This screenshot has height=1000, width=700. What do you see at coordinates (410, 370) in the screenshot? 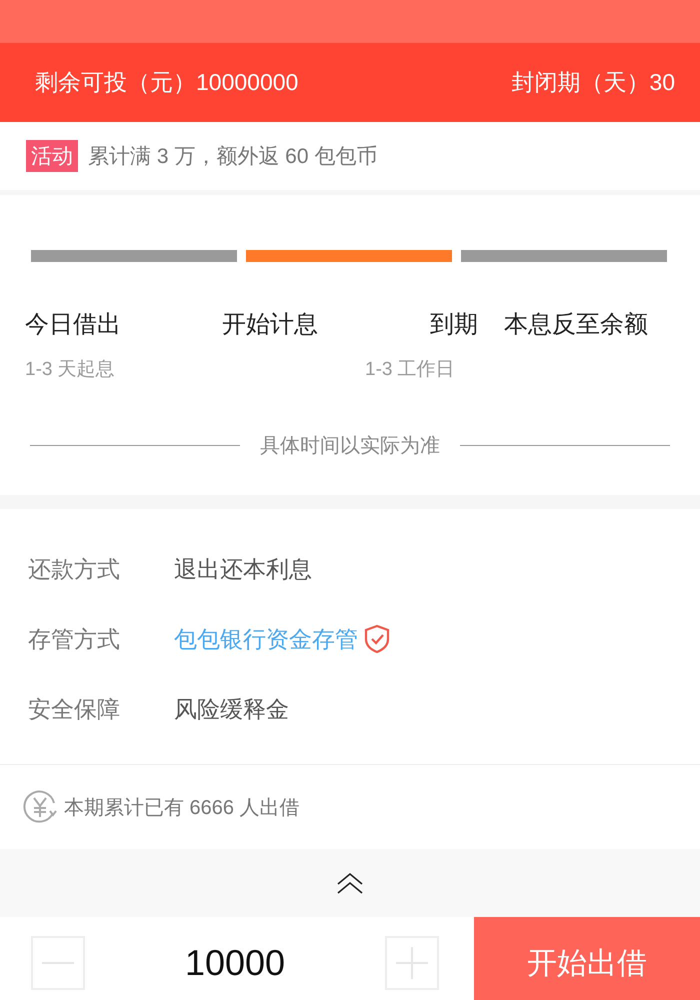
I see `step-note: 1-3 工作日` at bounding box center [410, 370].